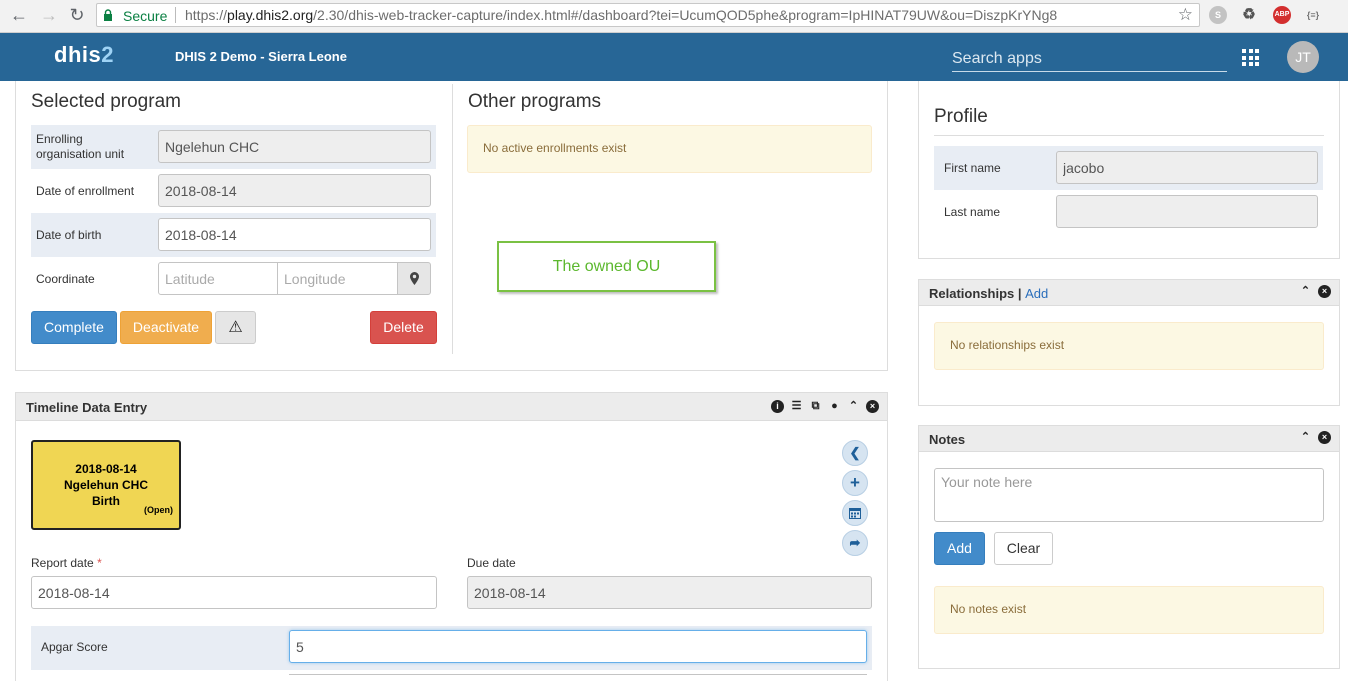 This screenshot has width=1348, height=681. I want to click on map-pin-button, so click(414, 278).